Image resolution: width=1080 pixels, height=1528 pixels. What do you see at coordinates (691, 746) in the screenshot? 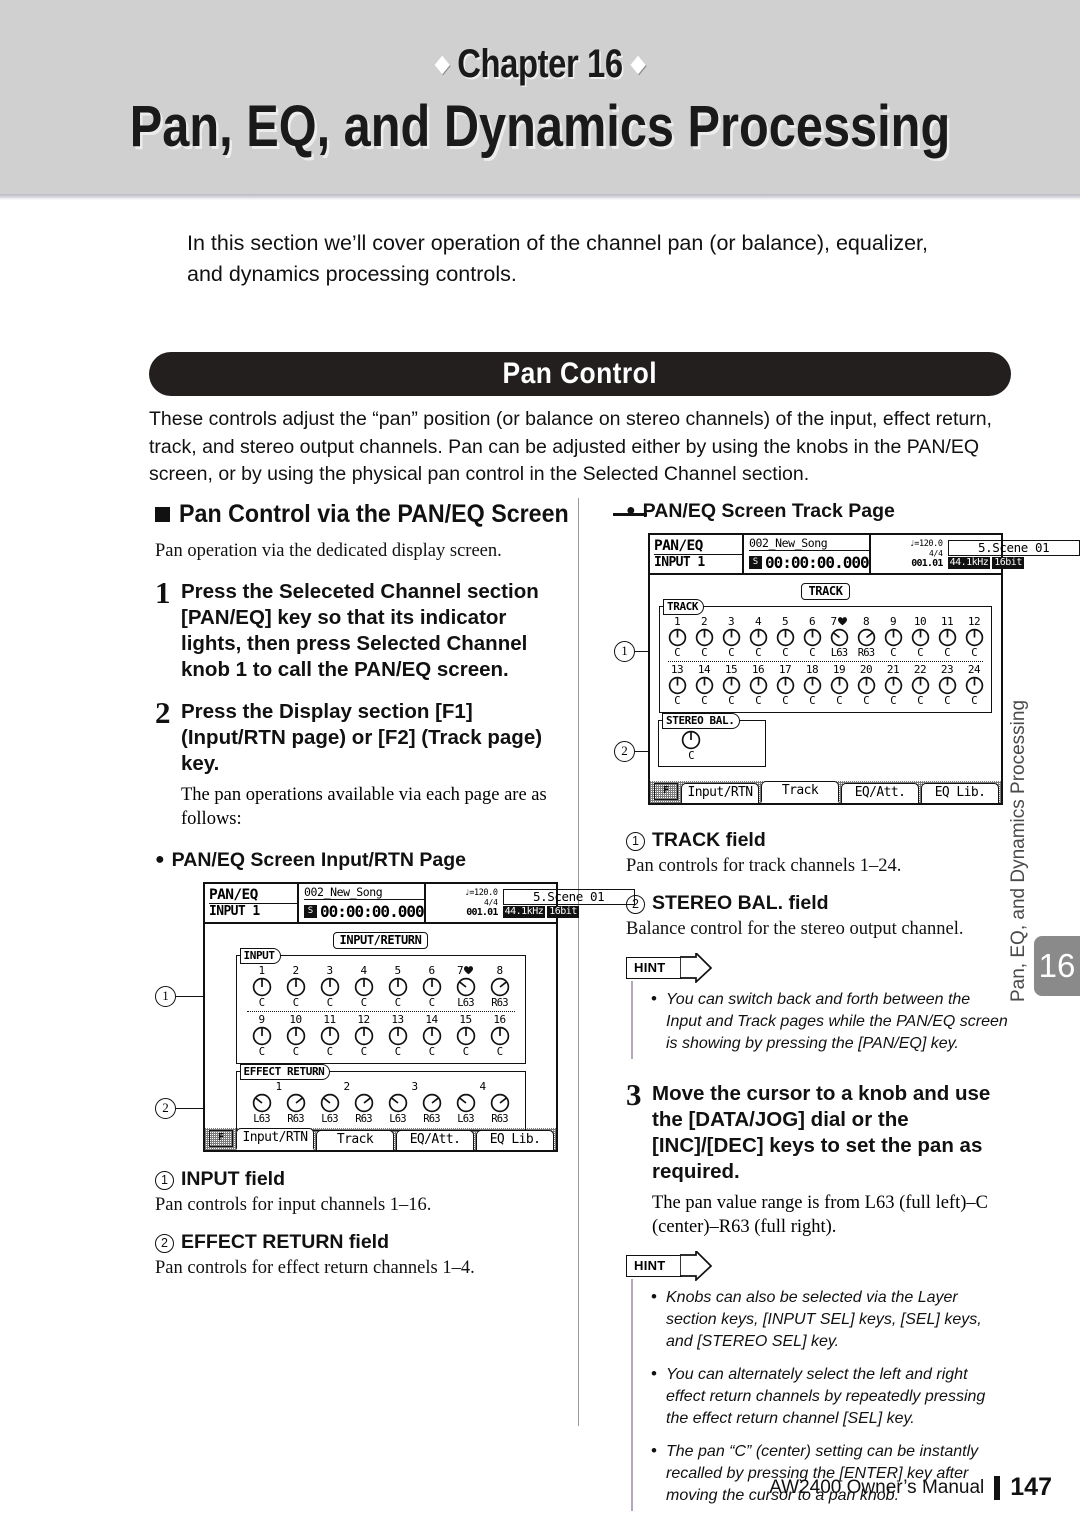
I see `stereo-bal-knob-cell: C` at bounding box center [691, 746].